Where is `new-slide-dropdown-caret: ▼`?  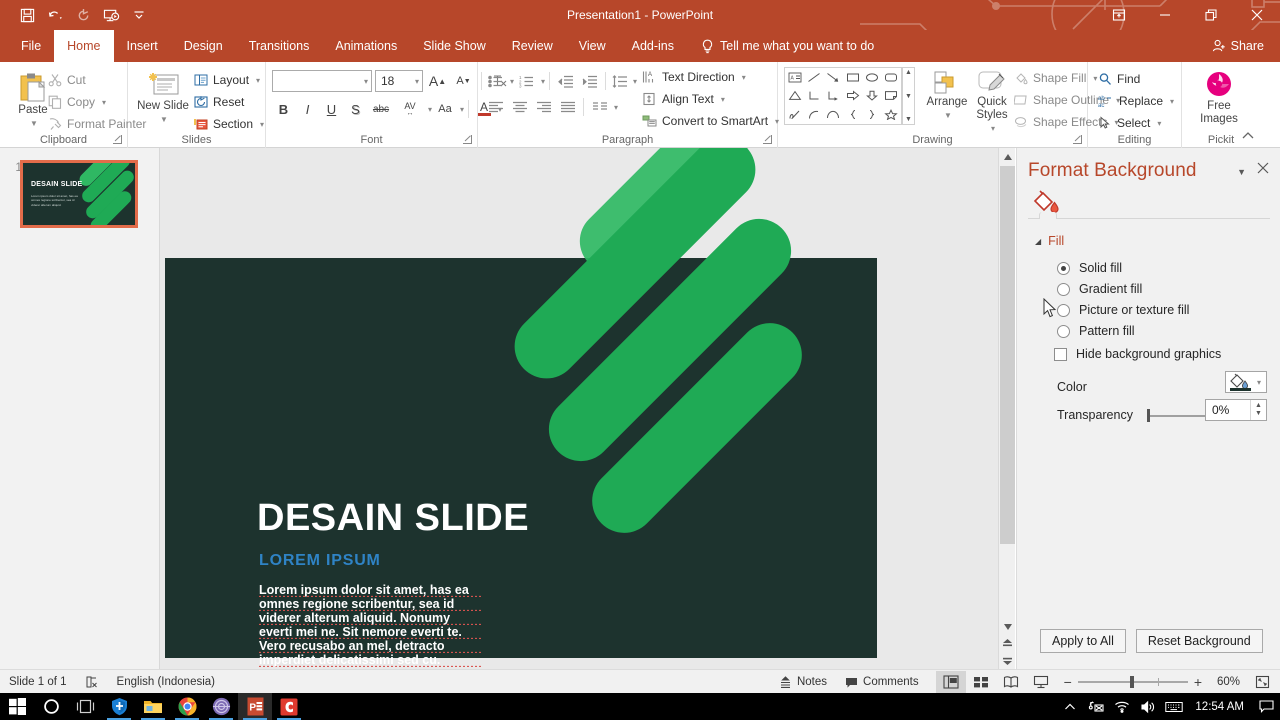
new-slide-dropdown-caret: ▼ is located at coordinates (164, 119).